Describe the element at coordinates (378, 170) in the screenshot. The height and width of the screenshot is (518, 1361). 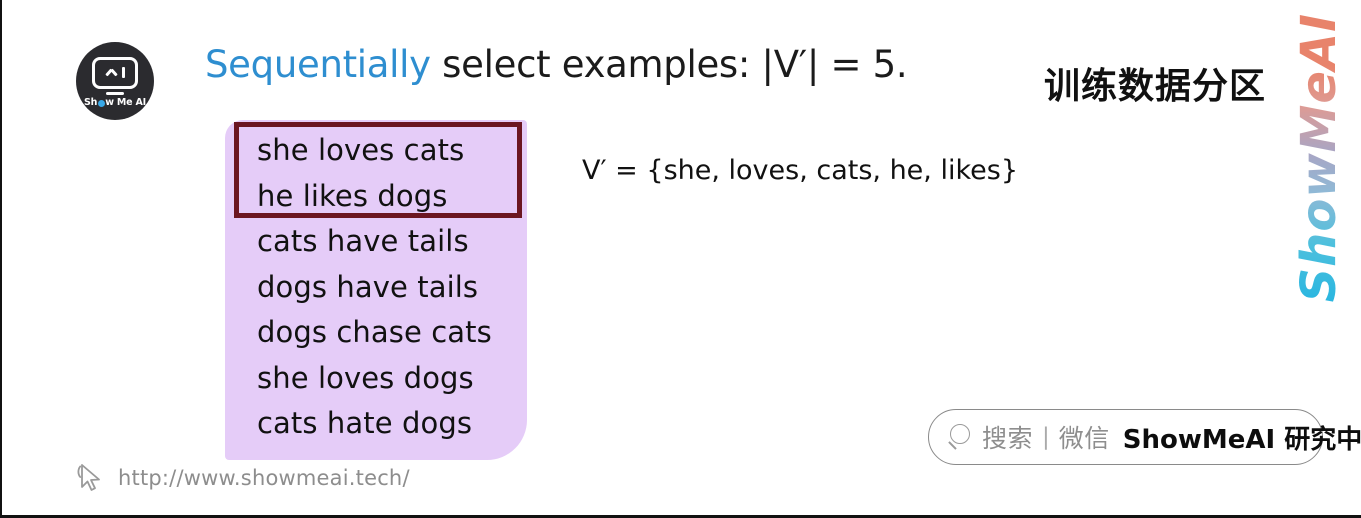
I see `selection-highlight-box` at that location.